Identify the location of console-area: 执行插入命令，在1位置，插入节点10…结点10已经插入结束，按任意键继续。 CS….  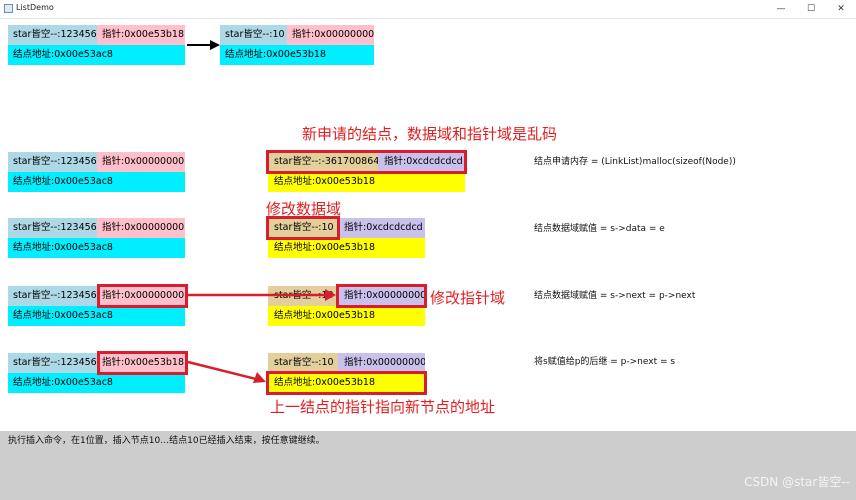
(428, 465).